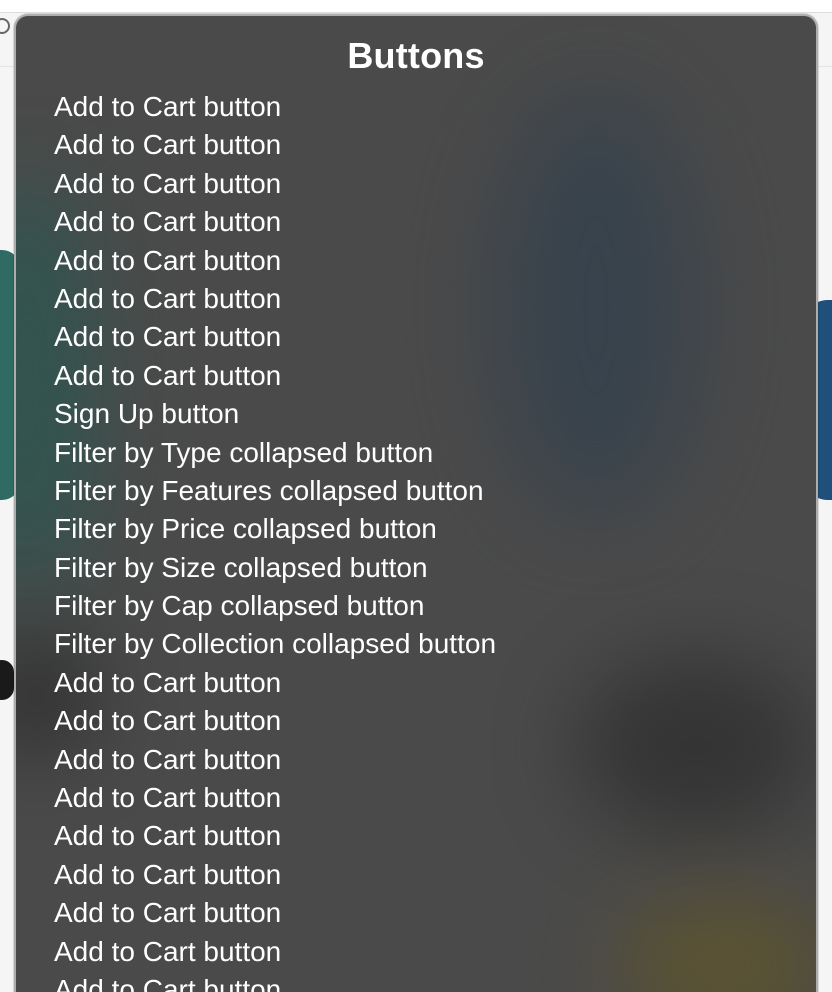 Image resolution: width=832 pixels, height=992 pixels. I want to click on rotor-title: Buttons, so click(416, 55).